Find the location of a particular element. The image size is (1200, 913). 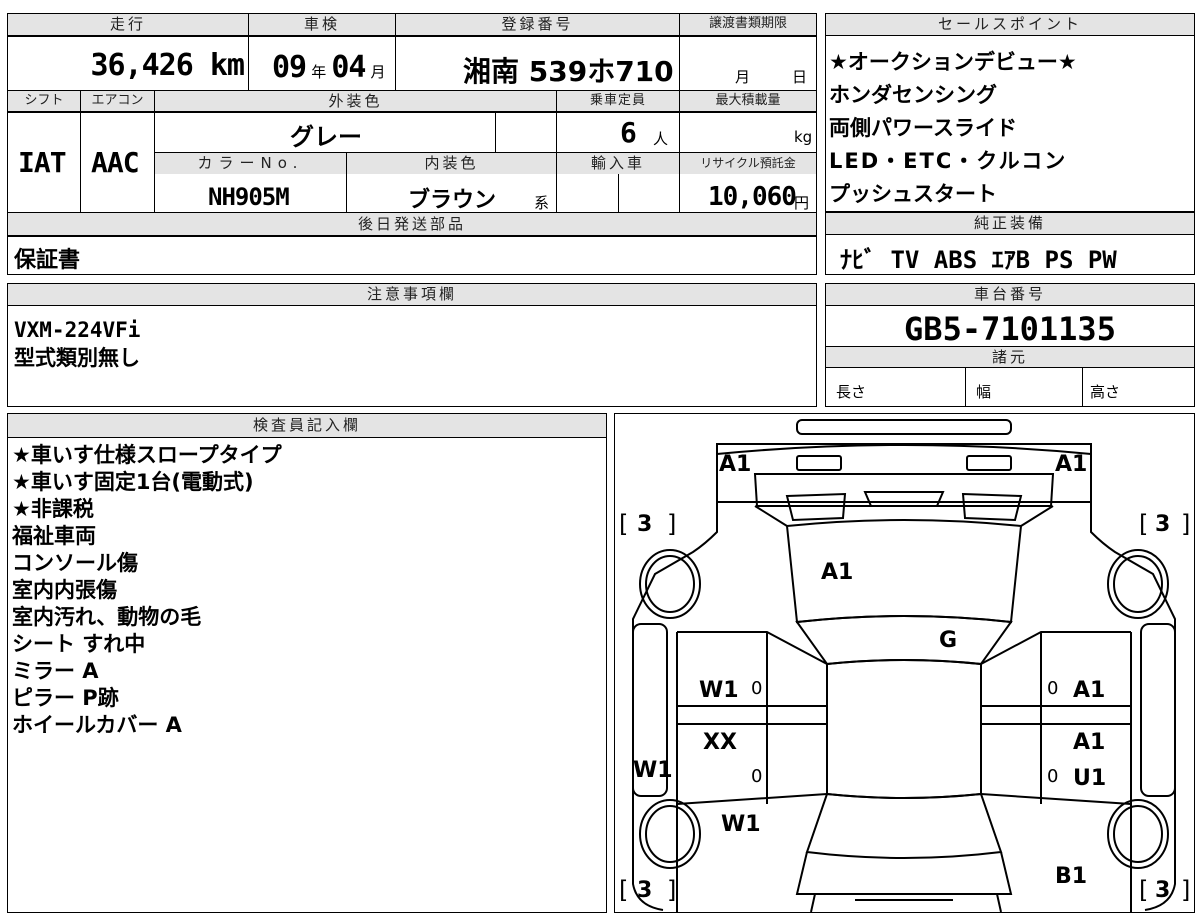

width-label: 幅 is located at coordinates (984, 392).